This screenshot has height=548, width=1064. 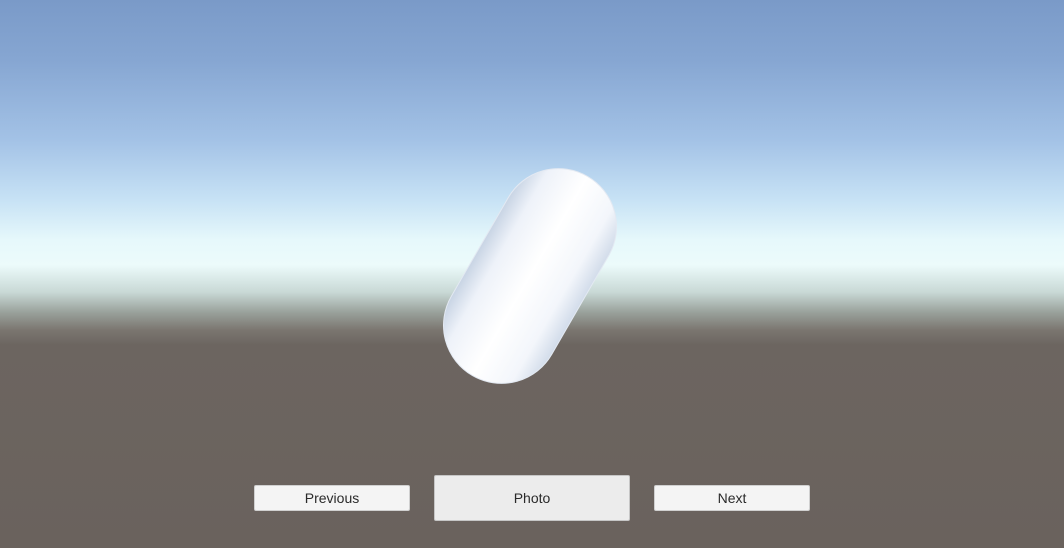 What do you see at coordinates (532, 498) in the screenshot?
I see `photo-button: Photo` at bounding box center [532, 498].